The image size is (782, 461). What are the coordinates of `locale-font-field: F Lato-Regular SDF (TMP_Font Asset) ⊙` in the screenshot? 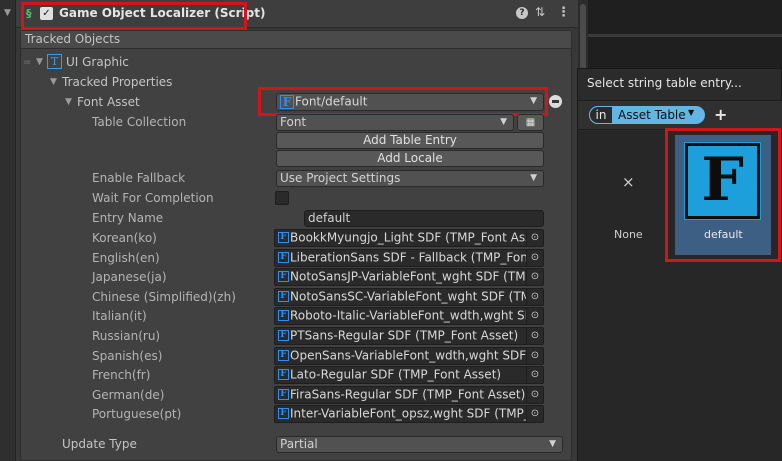 It's located at (409, 375).